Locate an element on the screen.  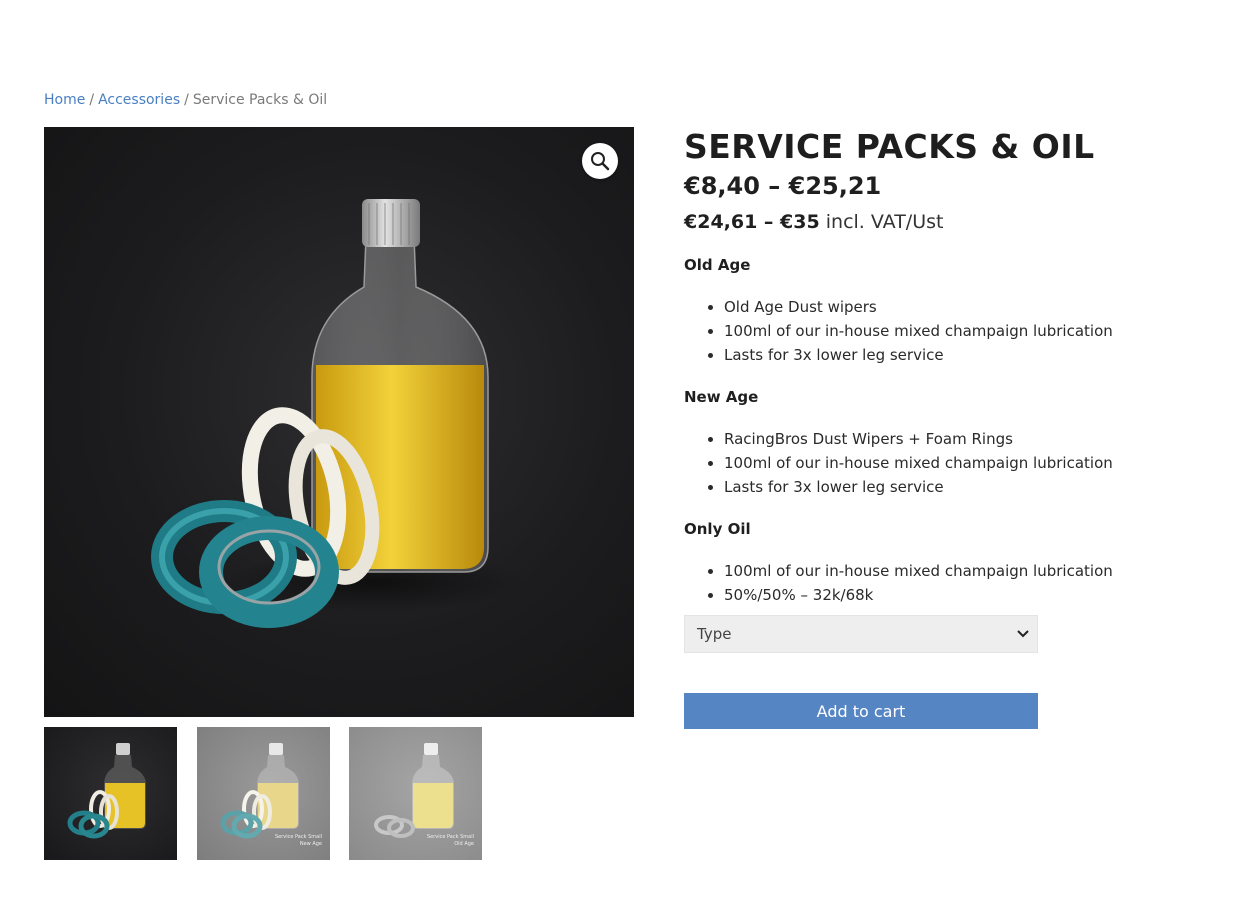
breadcrumb-home-link: Home is located at coordinates (64, 100).